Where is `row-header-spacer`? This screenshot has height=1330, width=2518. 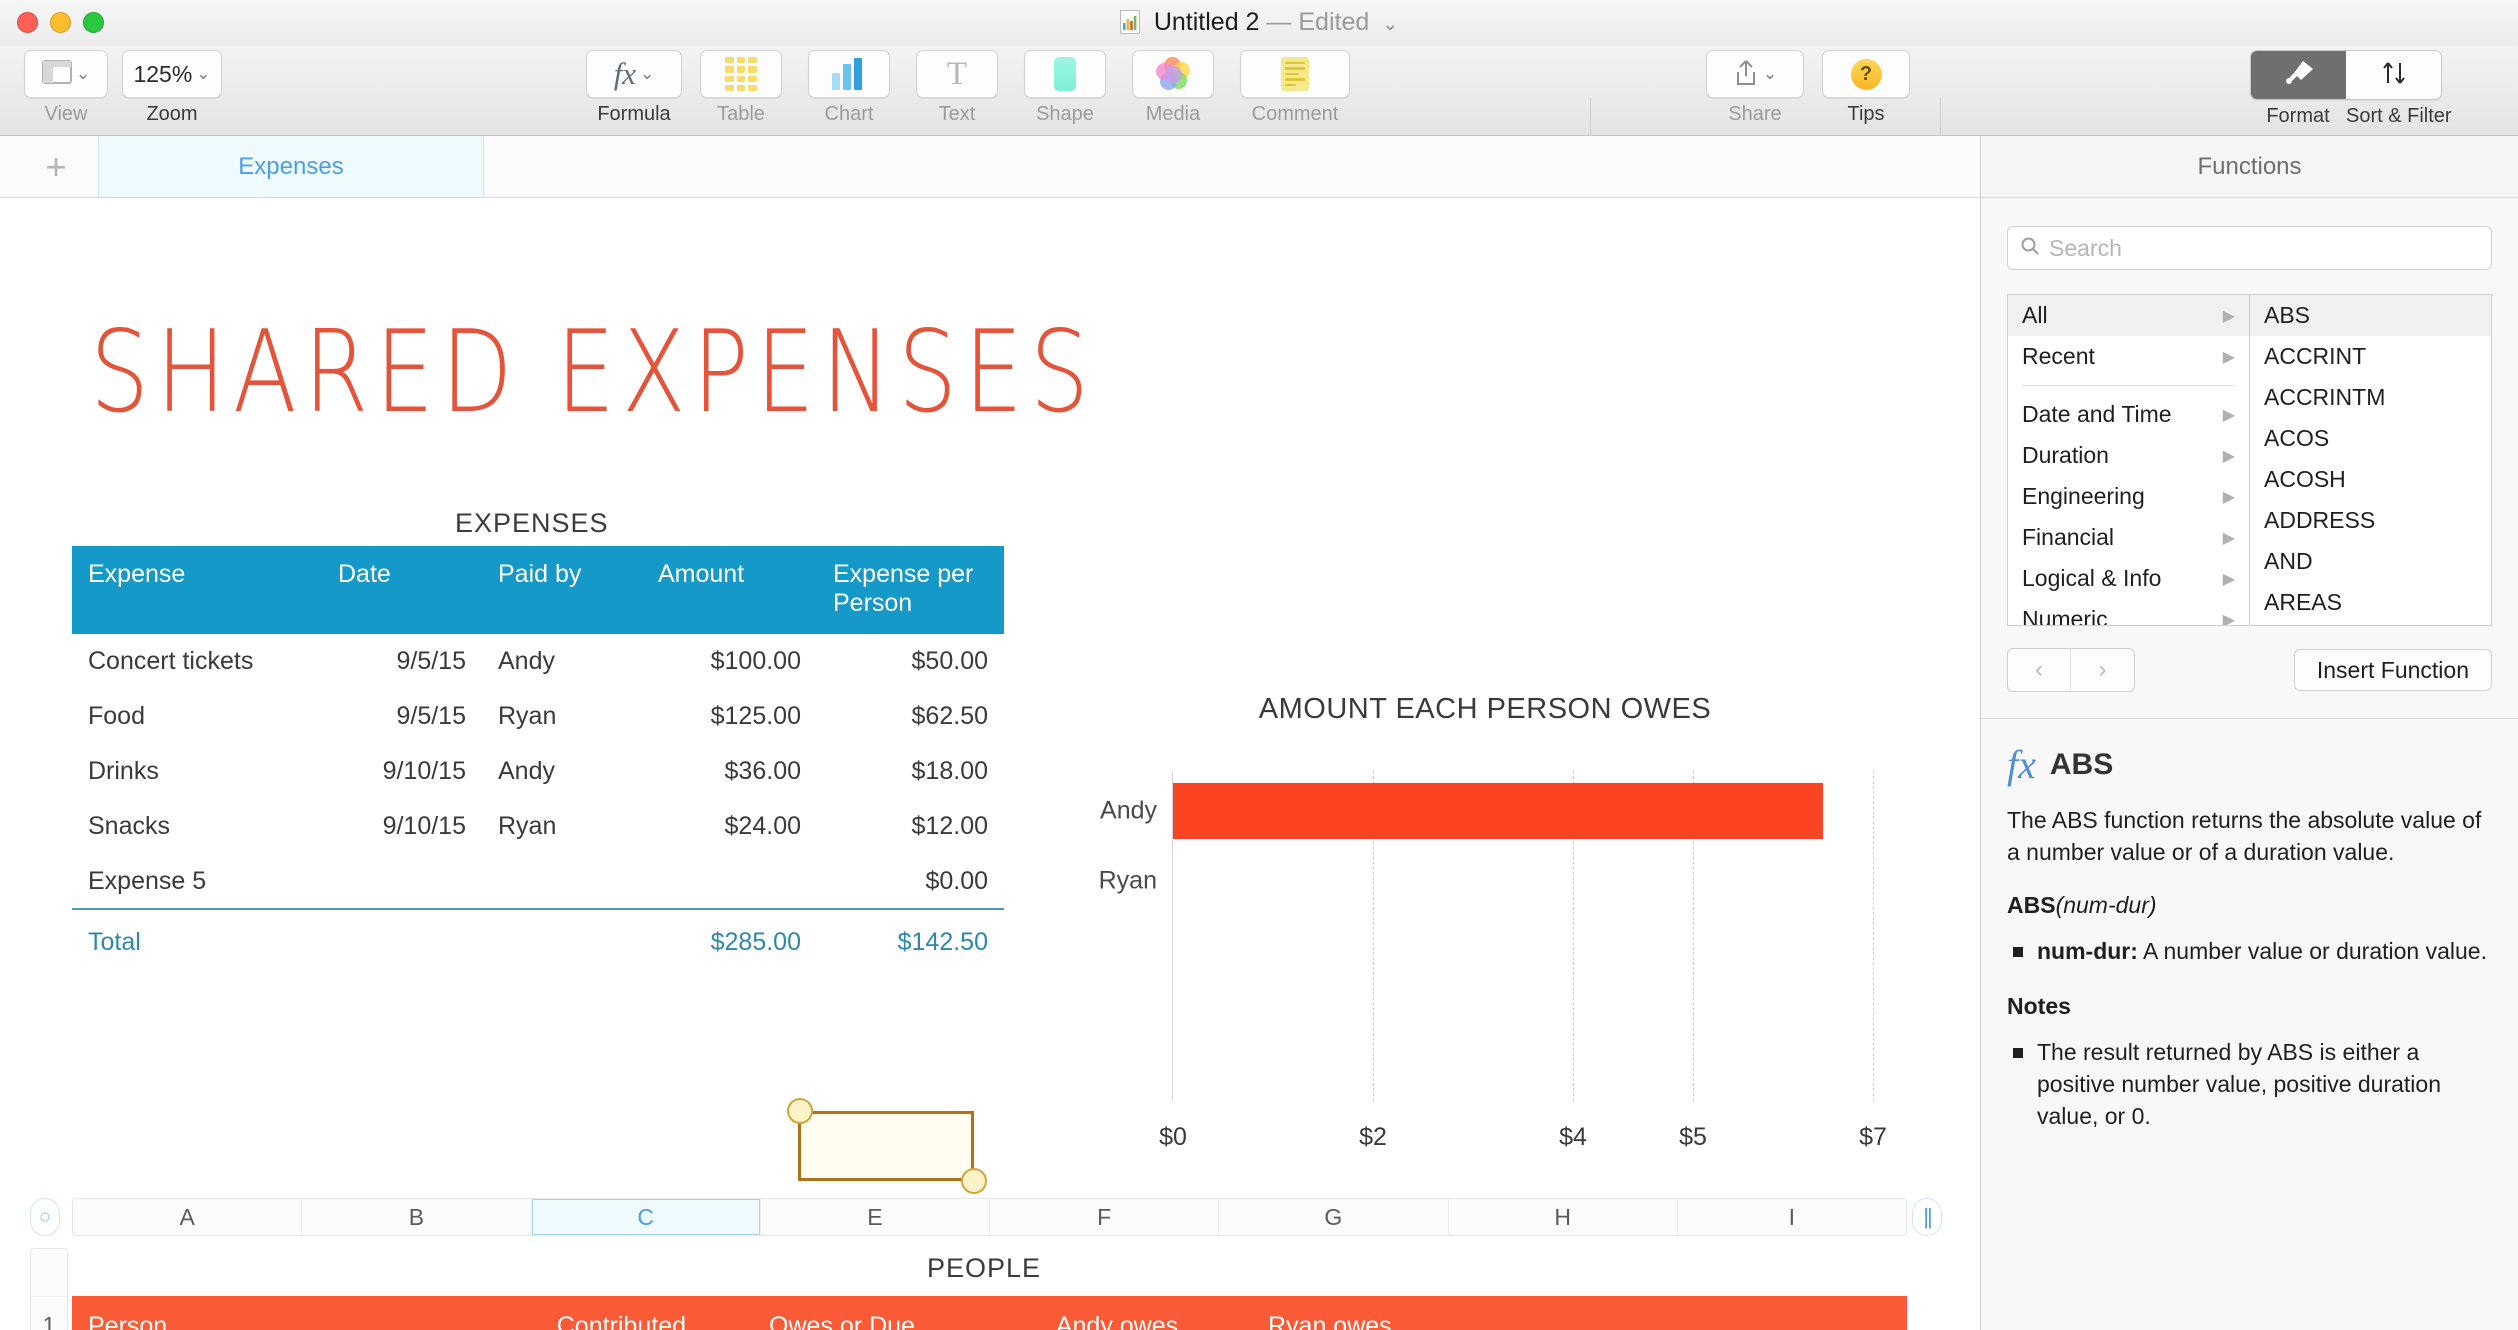
row-header-spacer is located at coordinates (49, 1273).